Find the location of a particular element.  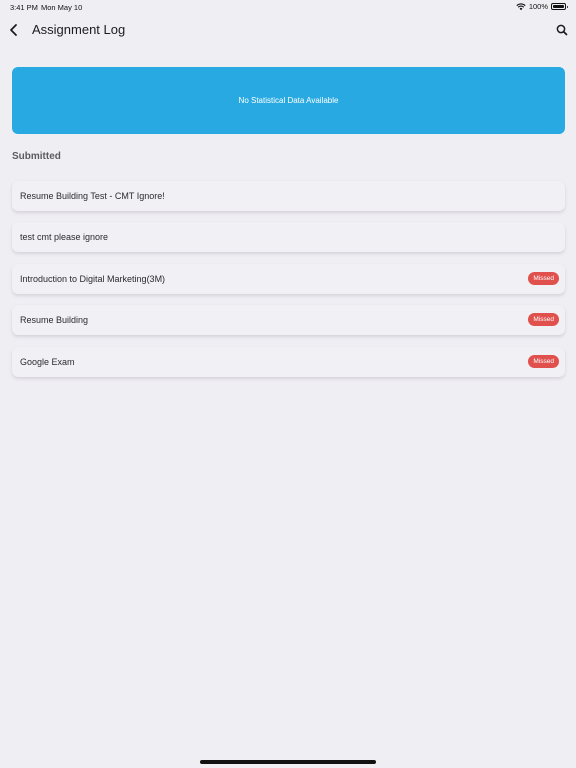

search-button is located at coordinates (562, 30).